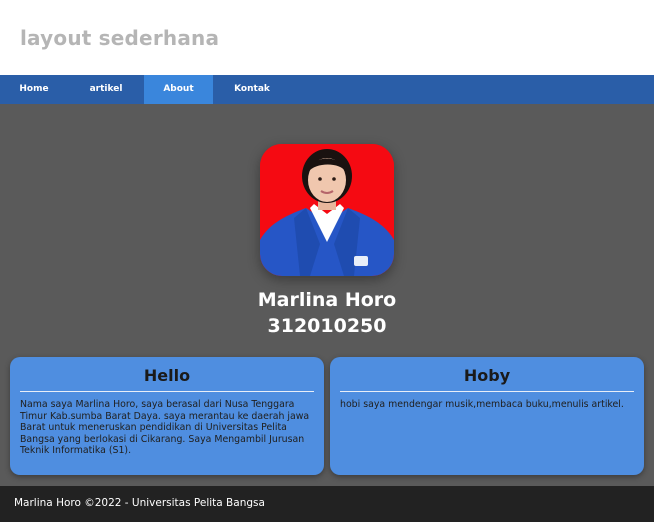 This screenshot has width=654, height=526. I want to click on profile-photo, so click(327, 210).